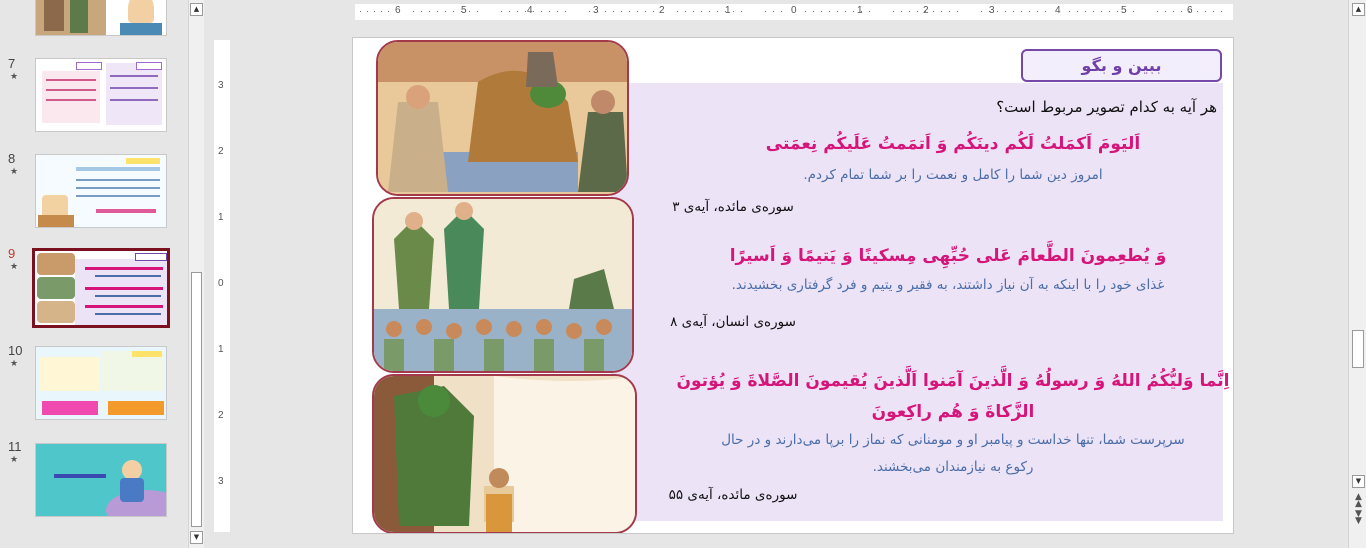 Image resolution: width=1366 pixels, height=548 pixels. I want to click on vertical-ruler: 3 2 1 0 1 2 3, so click(222, 286).